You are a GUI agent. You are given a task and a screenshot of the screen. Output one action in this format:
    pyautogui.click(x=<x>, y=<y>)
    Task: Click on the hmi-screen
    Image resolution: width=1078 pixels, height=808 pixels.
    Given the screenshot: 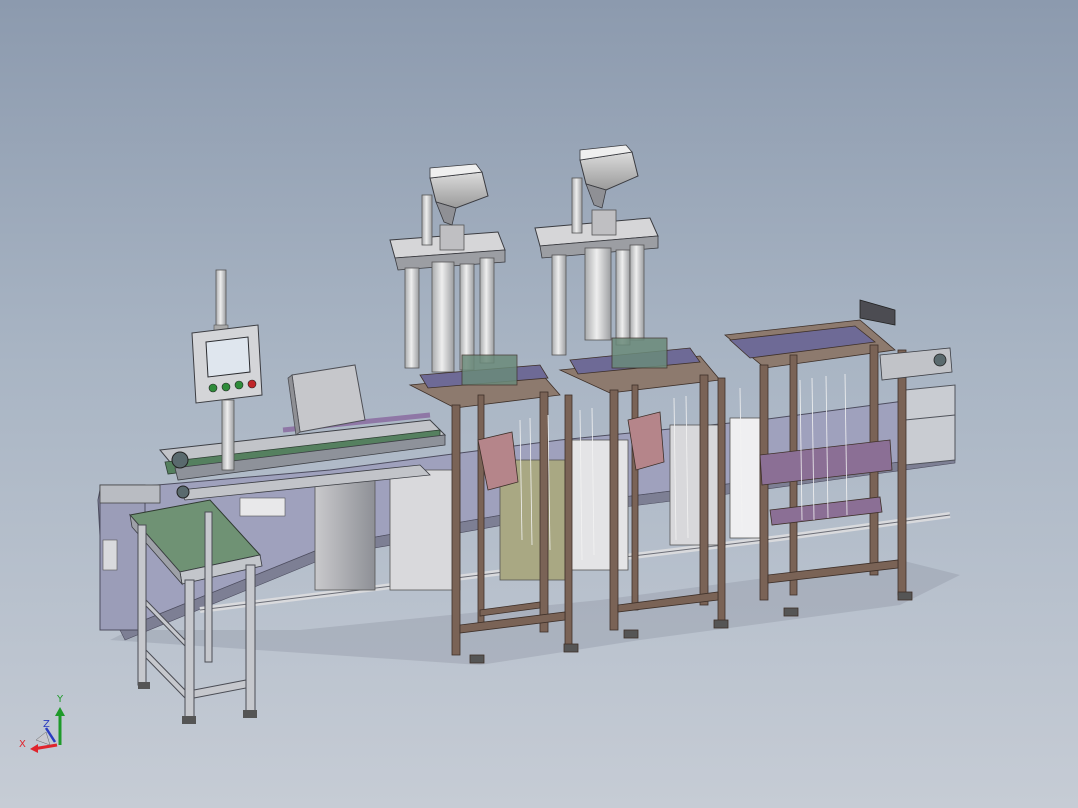 What is the action you would take?
    pyautogui.click(x=228, y=357)
    